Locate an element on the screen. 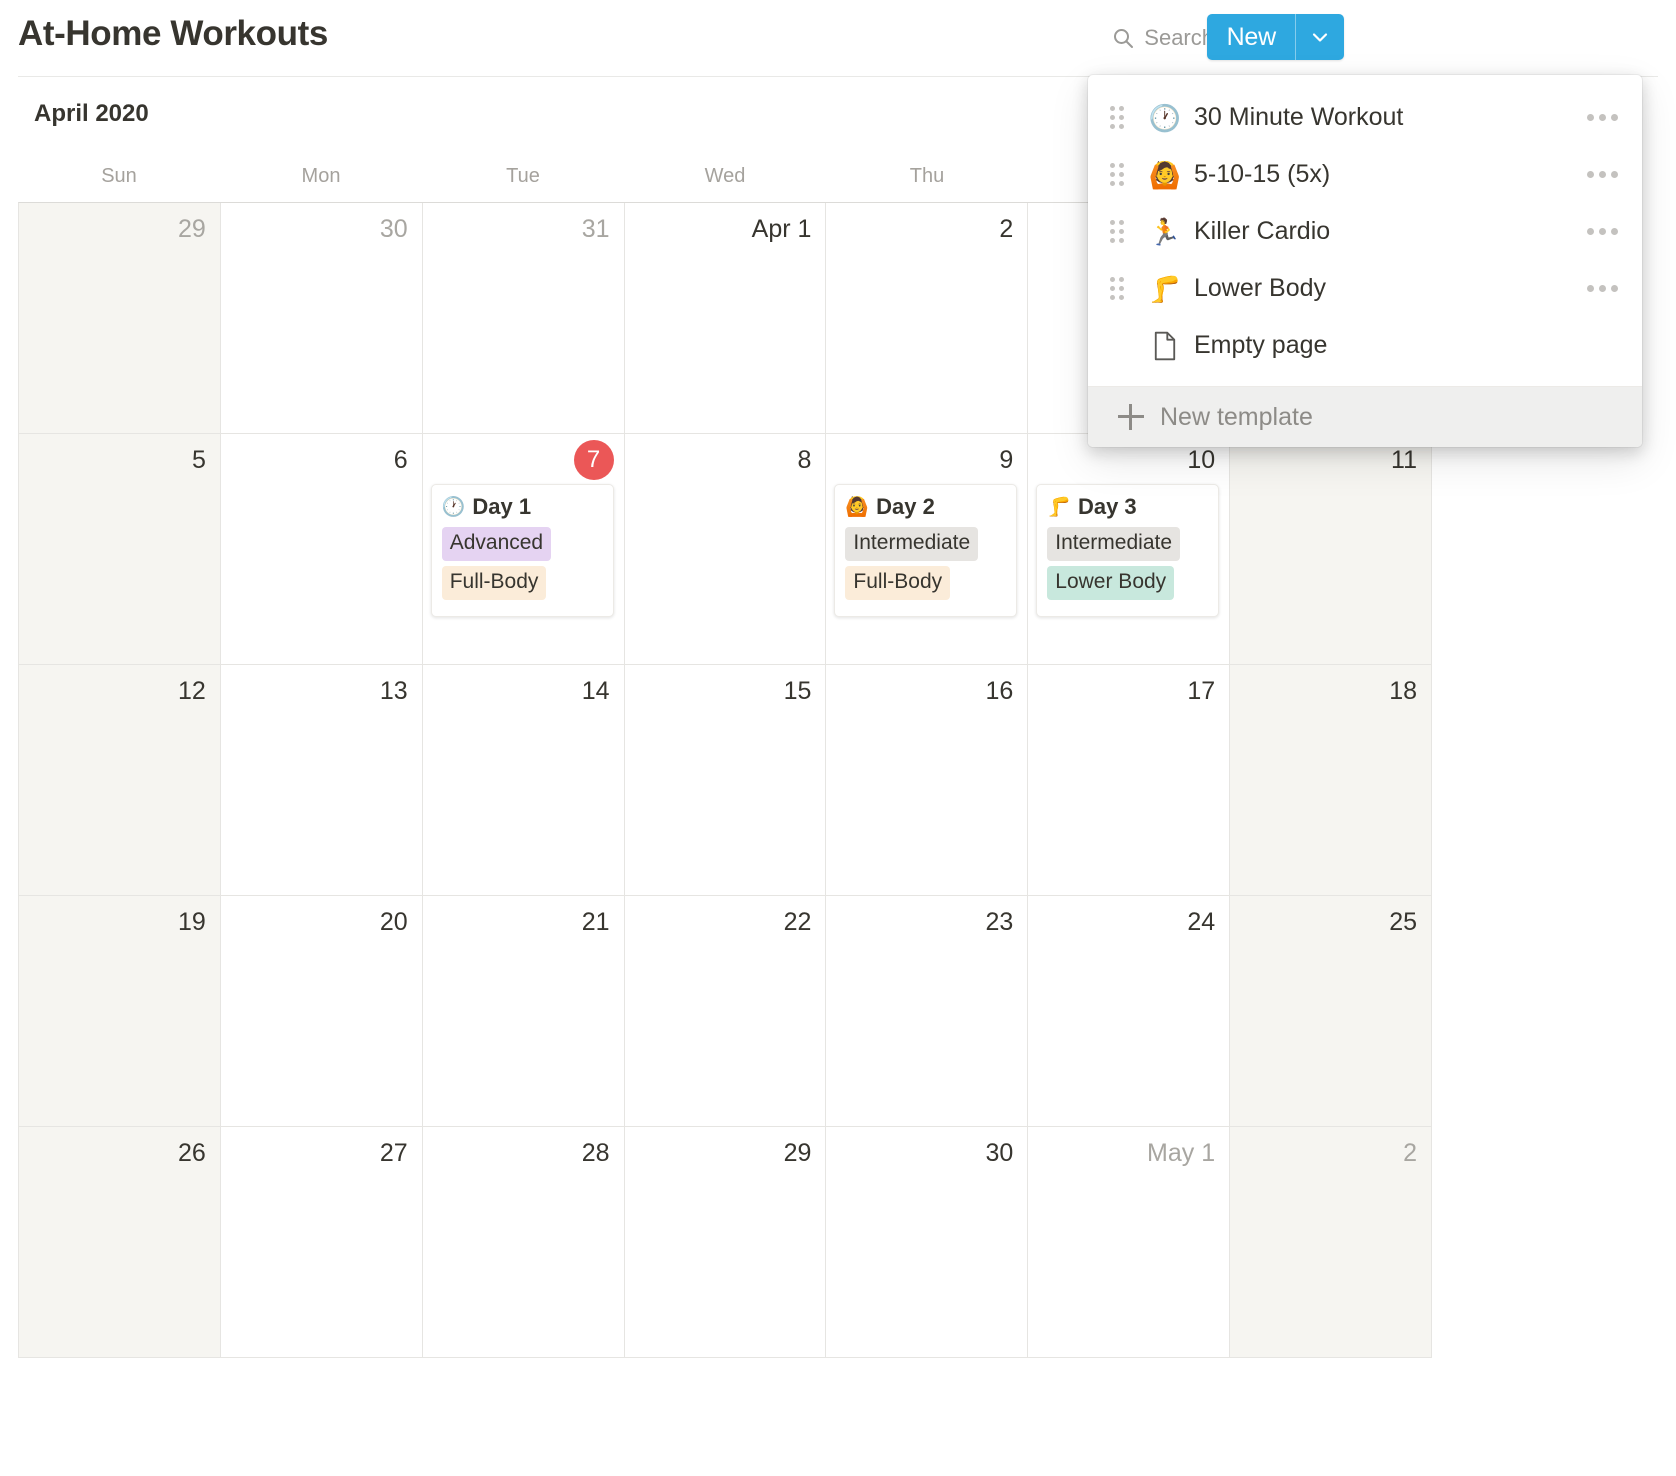 This screenshot has width=1676, height=1476. calendar-day-cell: 22 is located at coordinates (725, 1011).